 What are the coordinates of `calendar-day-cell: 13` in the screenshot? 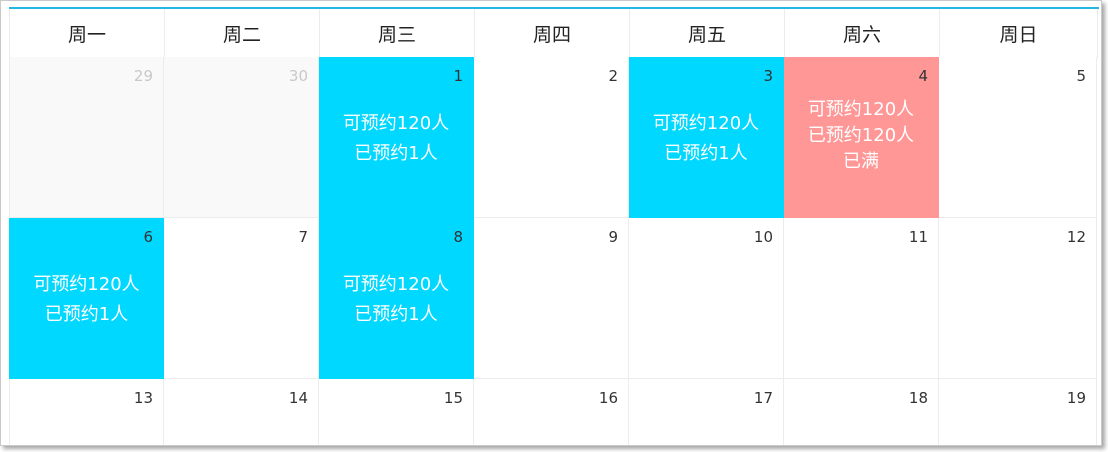 It's located at (86, 412).